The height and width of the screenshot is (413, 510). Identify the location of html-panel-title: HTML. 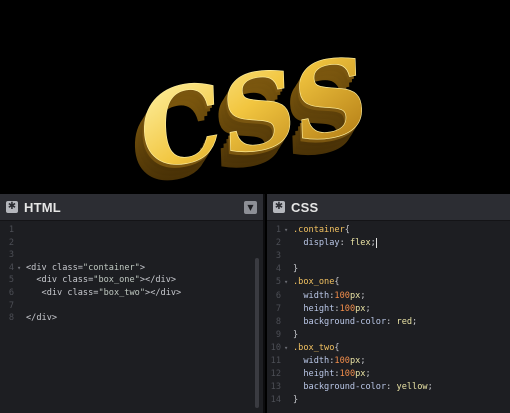
(42, 207).